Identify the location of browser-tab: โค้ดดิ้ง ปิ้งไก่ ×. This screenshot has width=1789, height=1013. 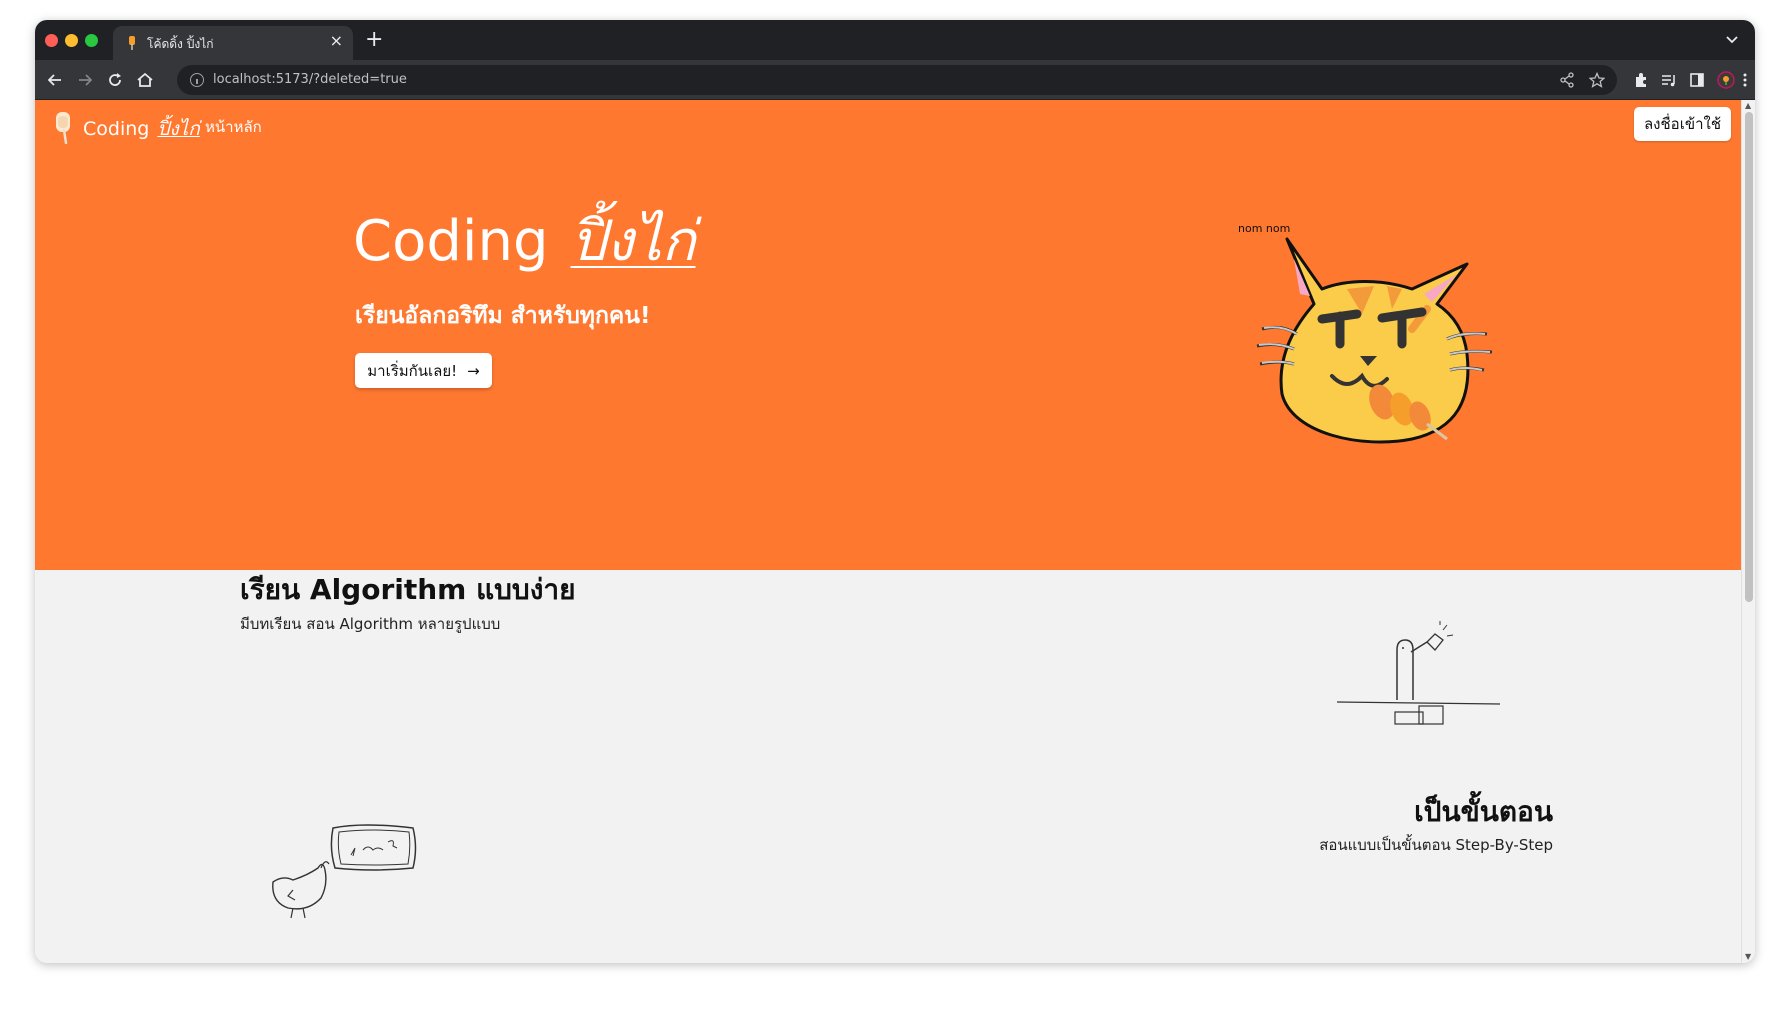
(233, 43).